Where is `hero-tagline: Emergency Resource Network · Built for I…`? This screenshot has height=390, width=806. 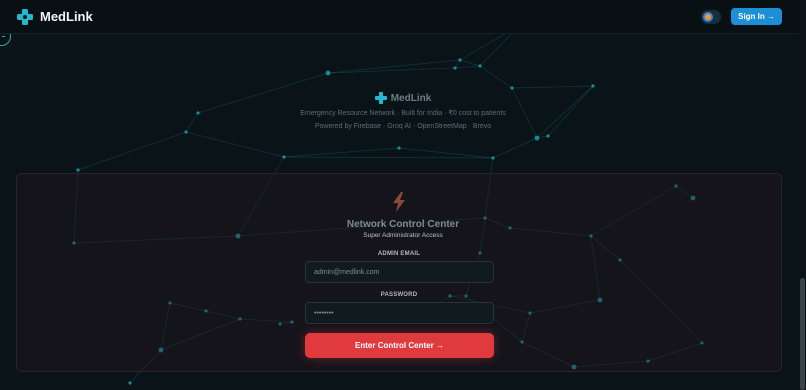
hero-tagline: Emergency Resource Network · Built for I… is located at coordinates (403, 113).